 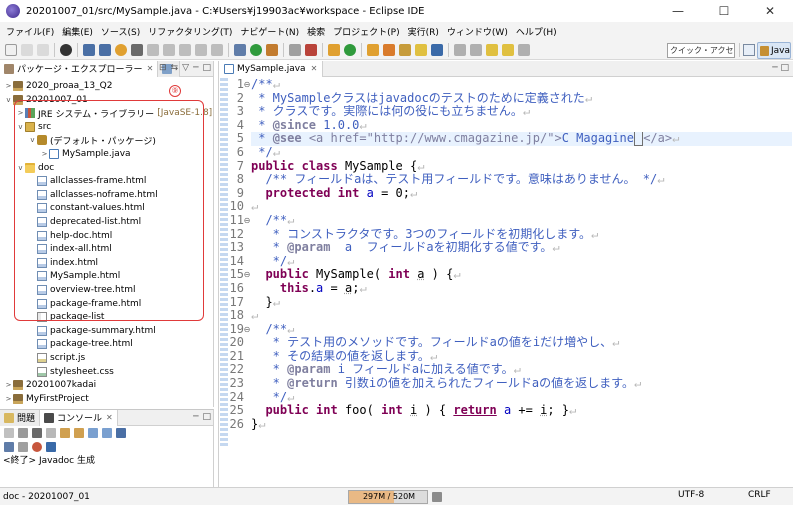 What do you see at coordinates (190, 31) in the screenshot?
I see `menu-item: リファクタリング(T)` at bounding box center [190, 31].